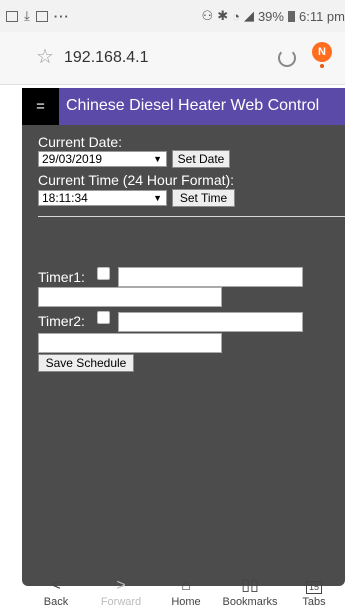 The height and width of the screenshot is (612, 345). Describe the element at coordinates (321, 16) in the screenshot. I see `clock: 6:11 pm` at that location.